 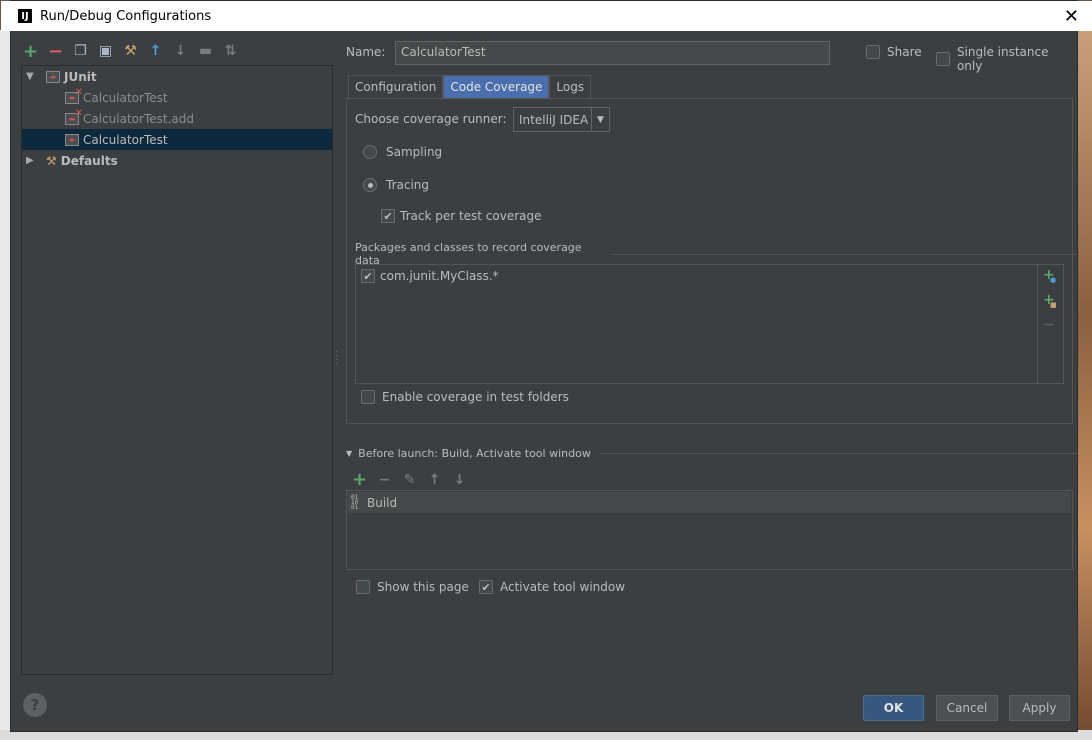 I want to click on tab-bar: Configuration Code Coverage Logs, so click(x=470, y=87).